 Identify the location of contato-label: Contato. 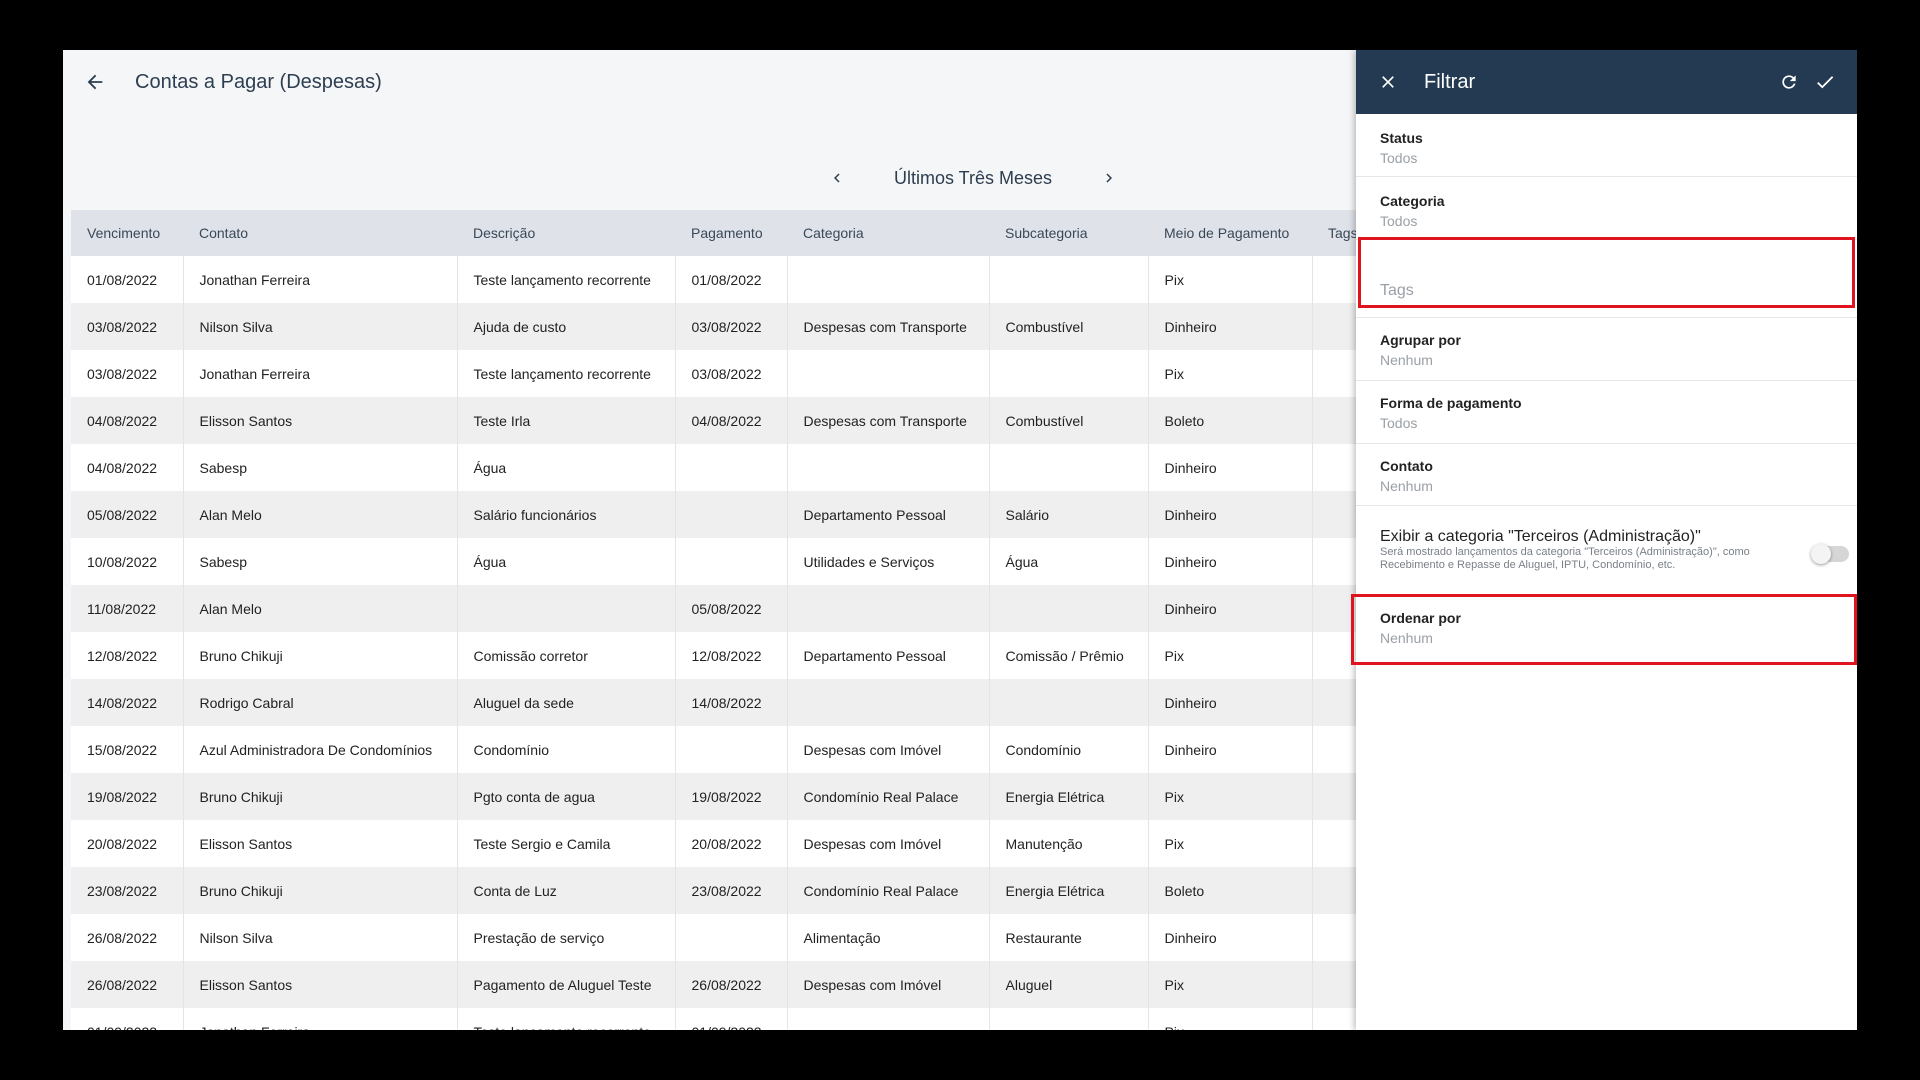
(1406, 466).